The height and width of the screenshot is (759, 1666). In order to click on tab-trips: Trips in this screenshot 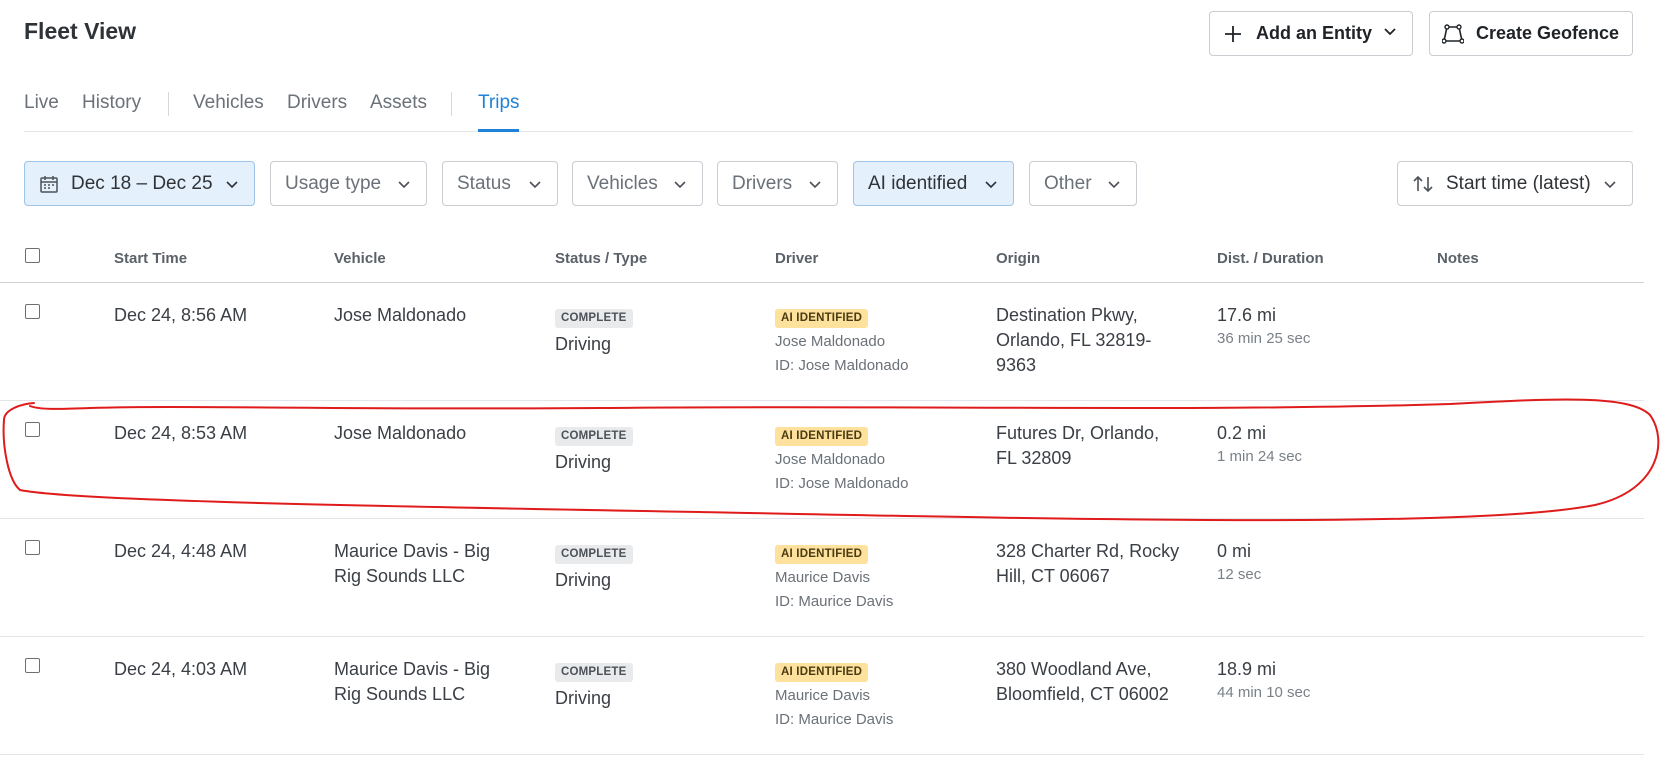, I will do `click(499, 103)`.